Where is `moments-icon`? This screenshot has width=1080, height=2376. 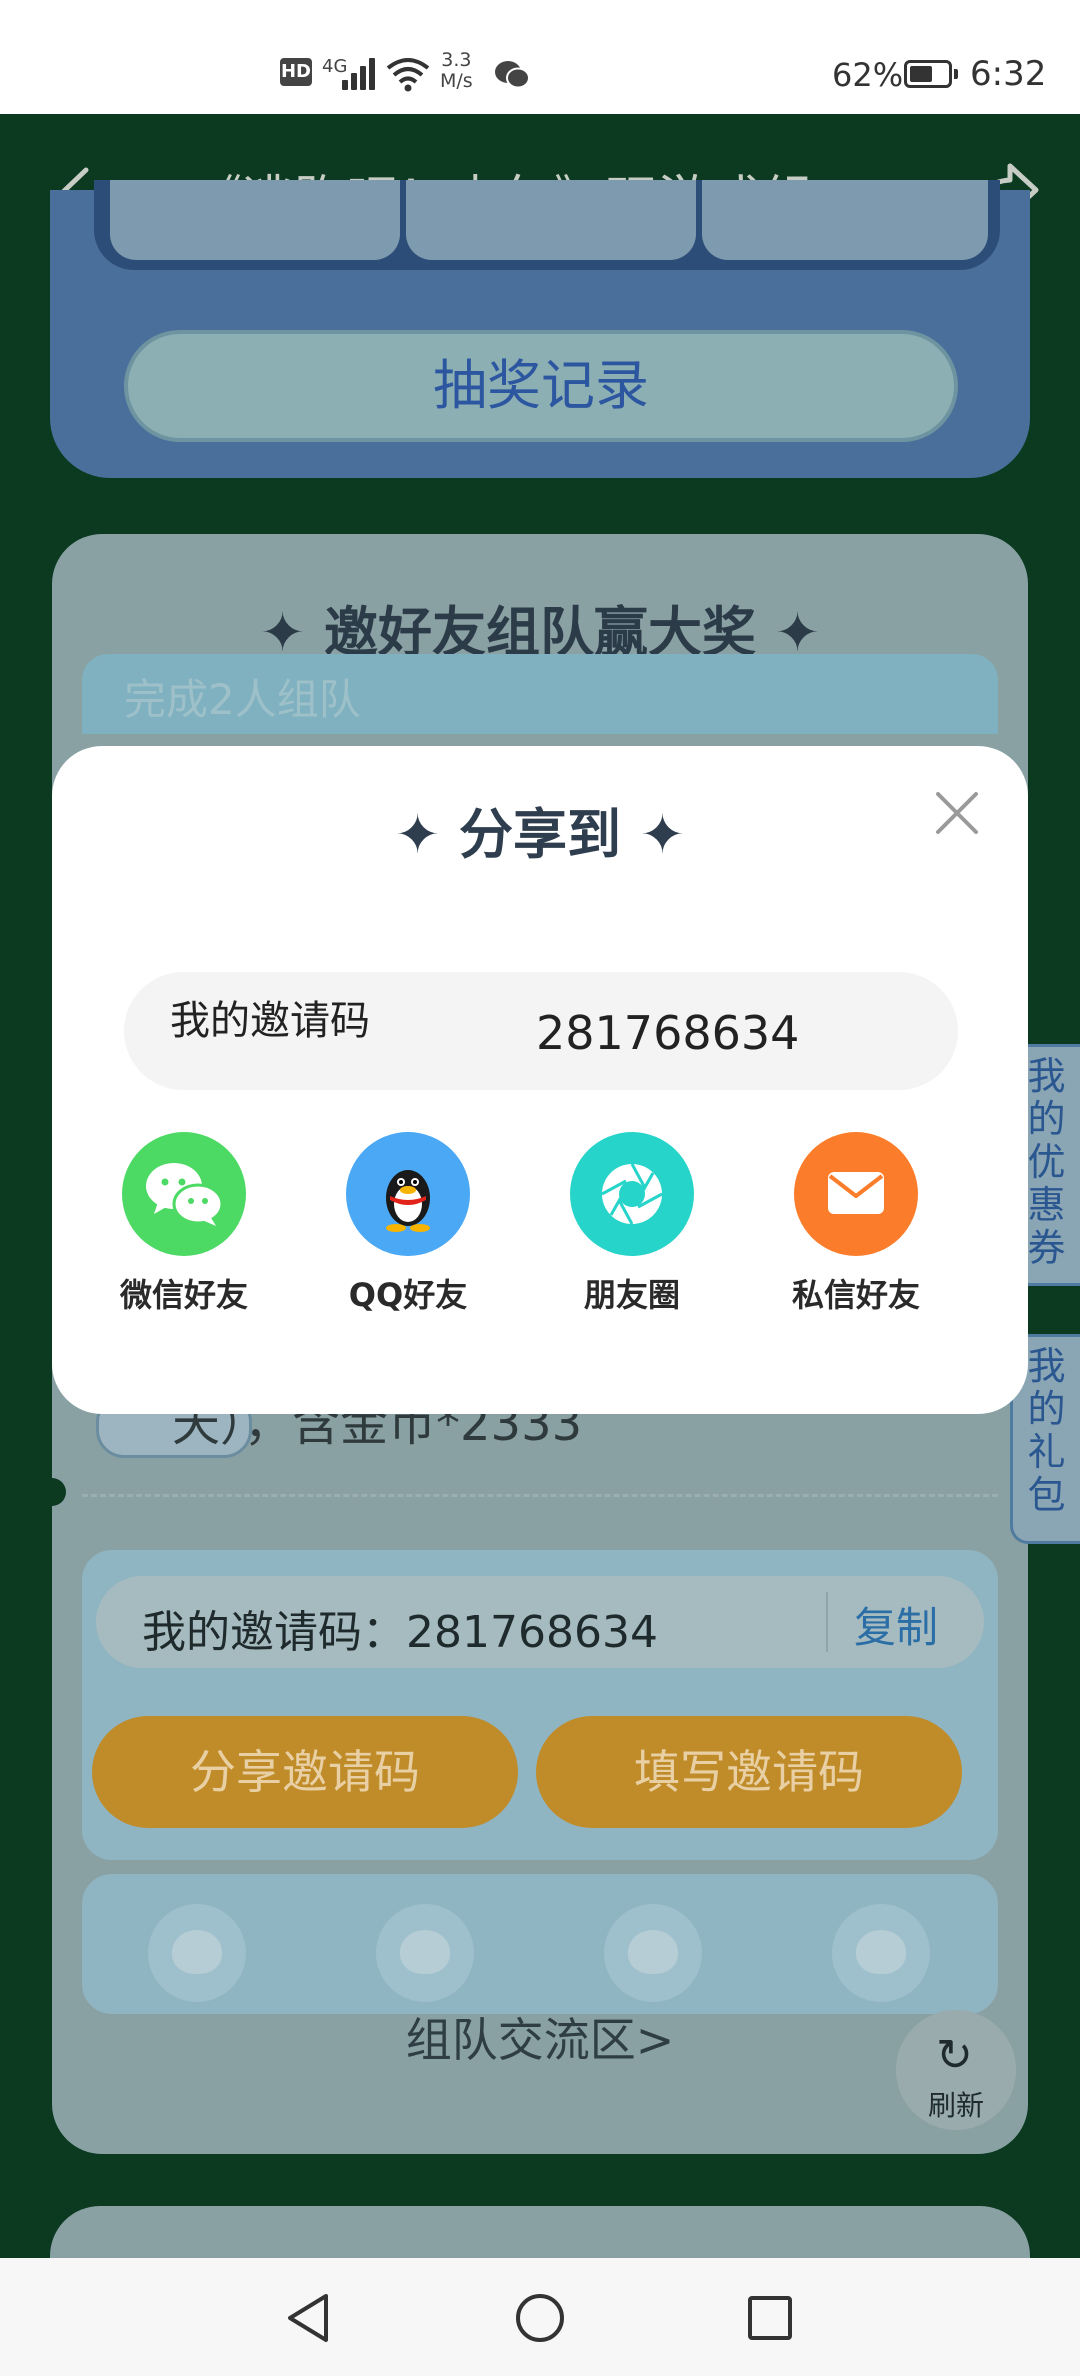
moments-icon is located at coordinates (632, 1194).